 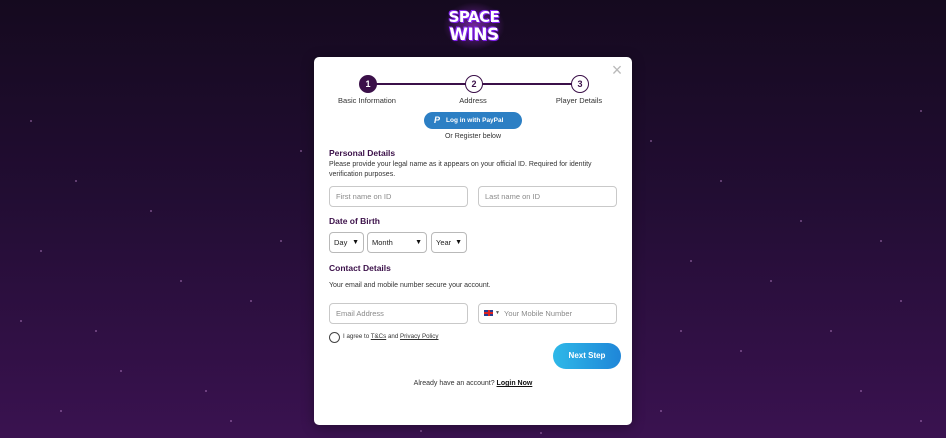 I want to click on dob-month-value: Month, so click(x=382, y=242).